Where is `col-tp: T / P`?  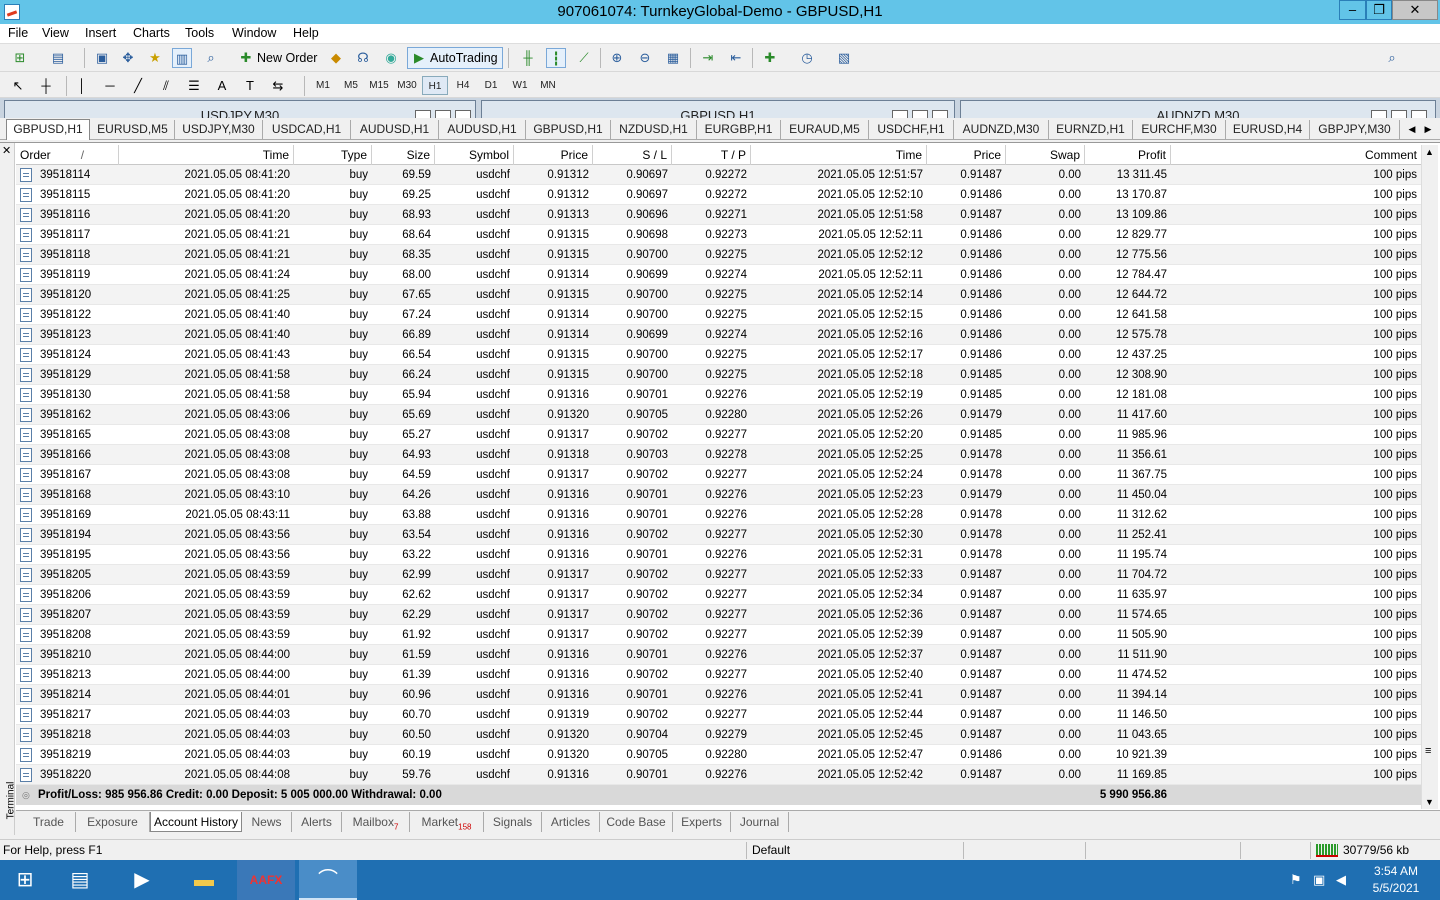
col-tp: T / P is located at coordinates (711, 155).